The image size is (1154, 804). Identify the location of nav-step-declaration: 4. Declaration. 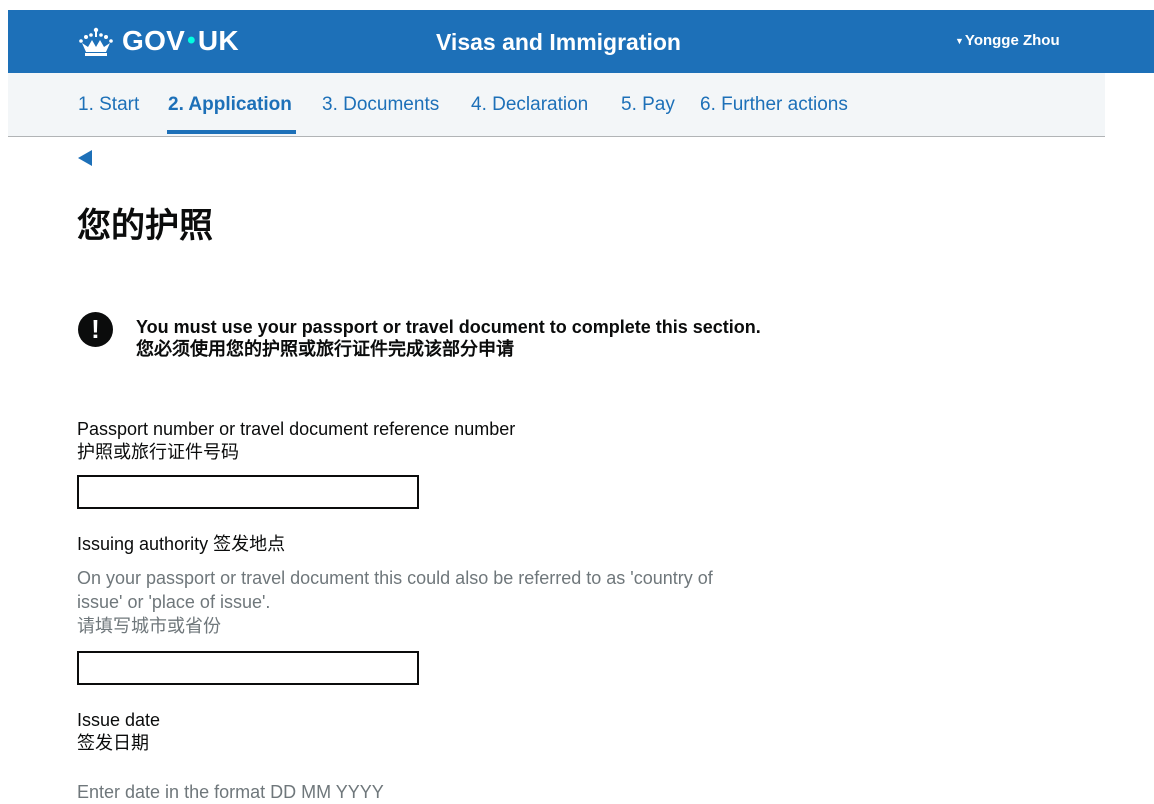
(529, 105).